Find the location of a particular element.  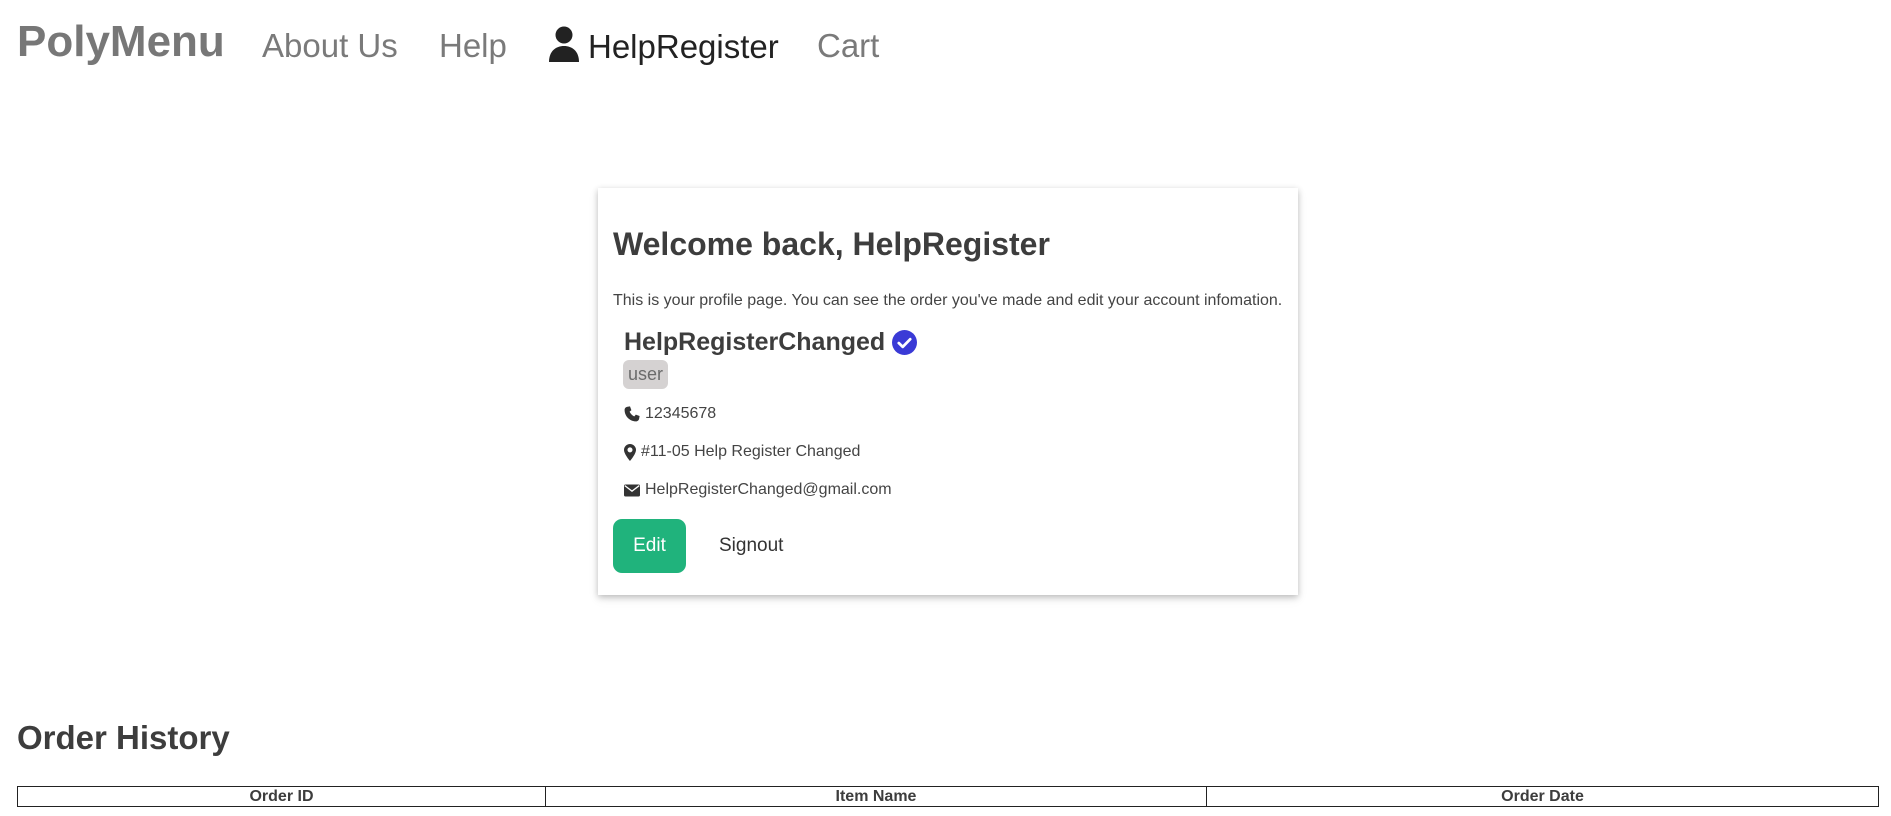

top-navbar: PolyMenu About Us Help HelpRegister Cart is located at coordinates (945, 46).